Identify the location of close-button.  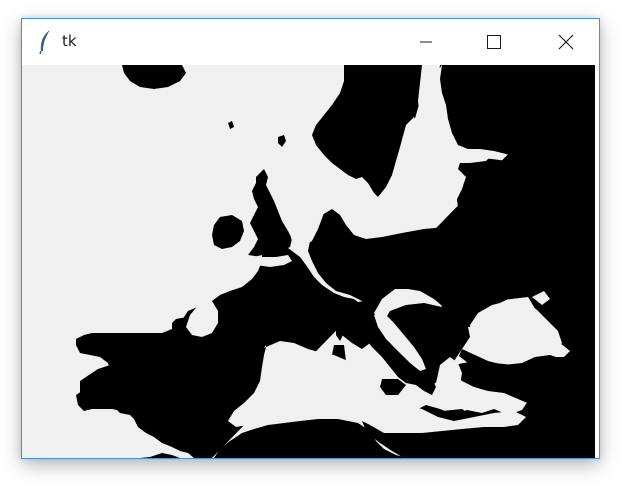
(566, 42).